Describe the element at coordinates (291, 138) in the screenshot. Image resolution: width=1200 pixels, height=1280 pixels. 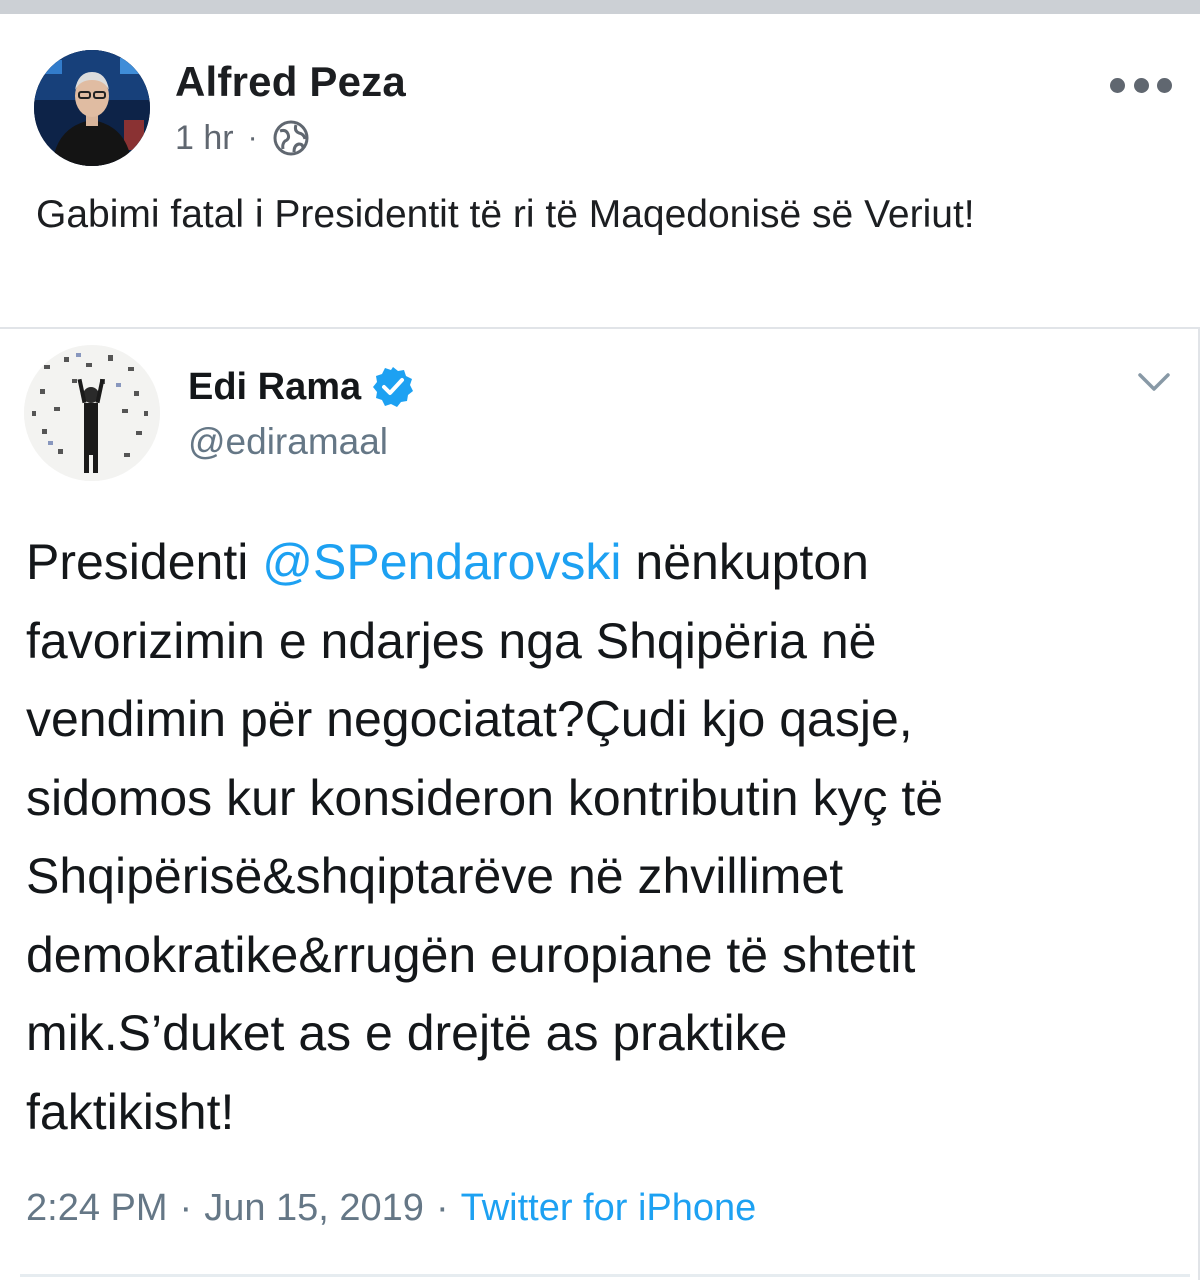
I see `globe-icon` at that location.